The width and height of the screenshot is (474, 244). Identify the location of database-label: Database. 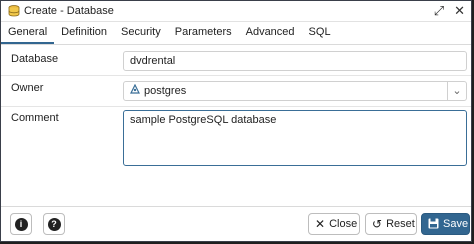
(35, 59).